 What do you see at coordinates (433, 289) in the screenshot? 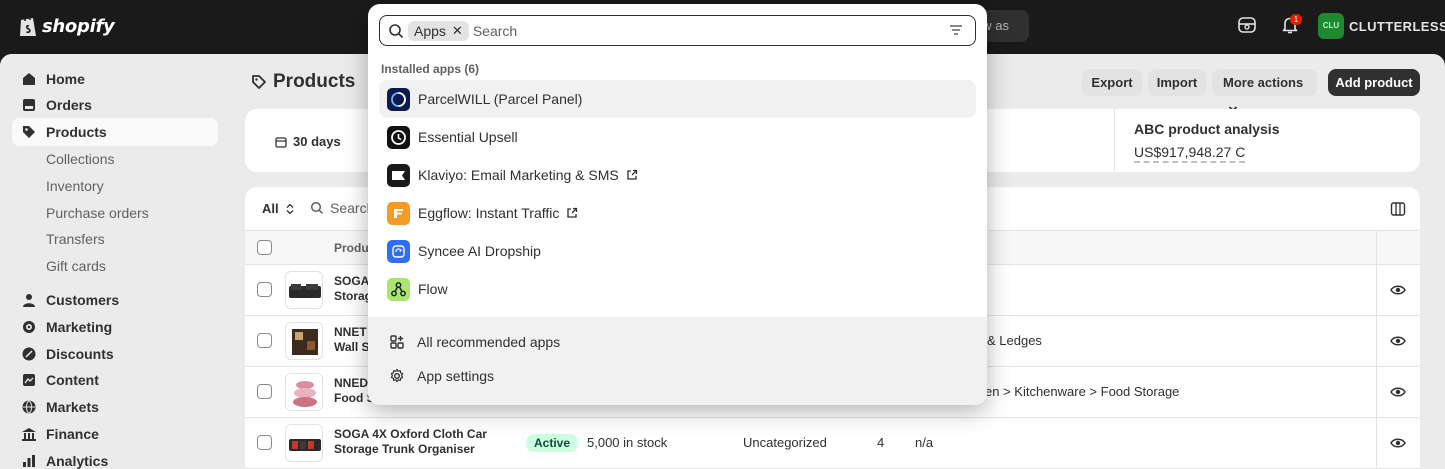
I see `app-label: Flow` at bounding box center [433, 289].